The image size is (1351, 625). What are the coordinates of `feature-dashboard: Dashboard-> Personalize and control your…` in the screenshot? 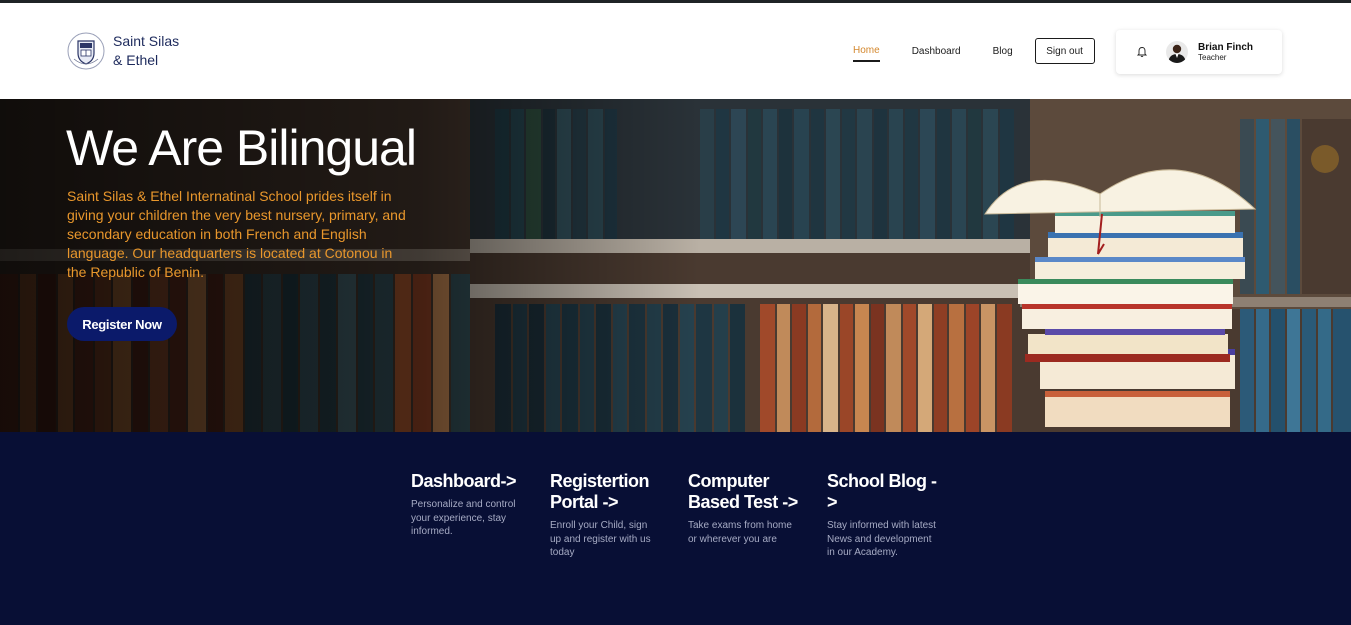 It's located at (471, 505).